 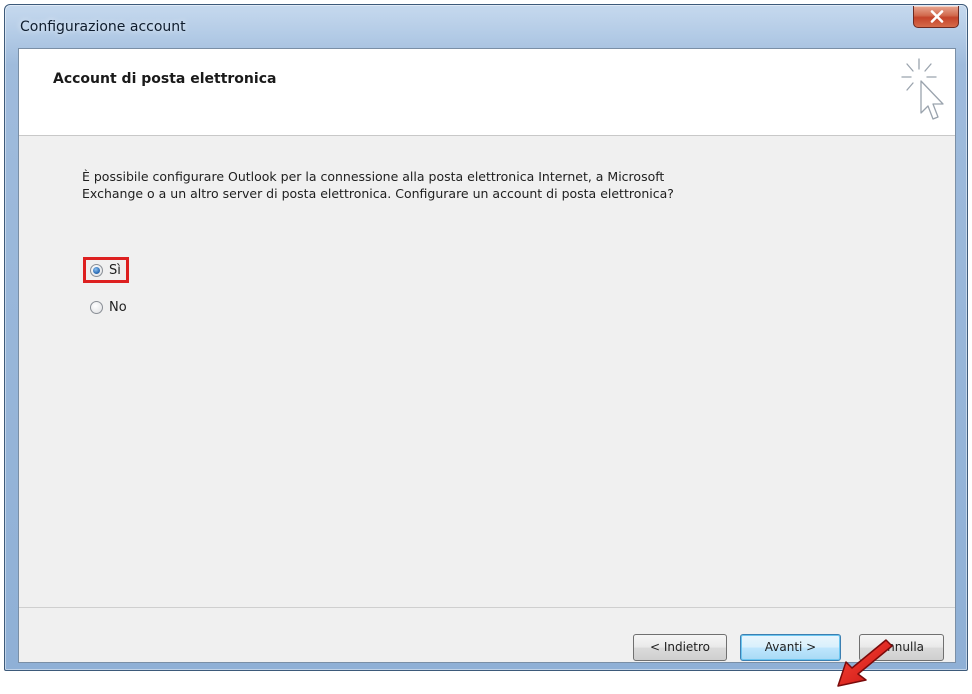 I want to click on annotation-arrow-icon, so click(x=865, y=663).